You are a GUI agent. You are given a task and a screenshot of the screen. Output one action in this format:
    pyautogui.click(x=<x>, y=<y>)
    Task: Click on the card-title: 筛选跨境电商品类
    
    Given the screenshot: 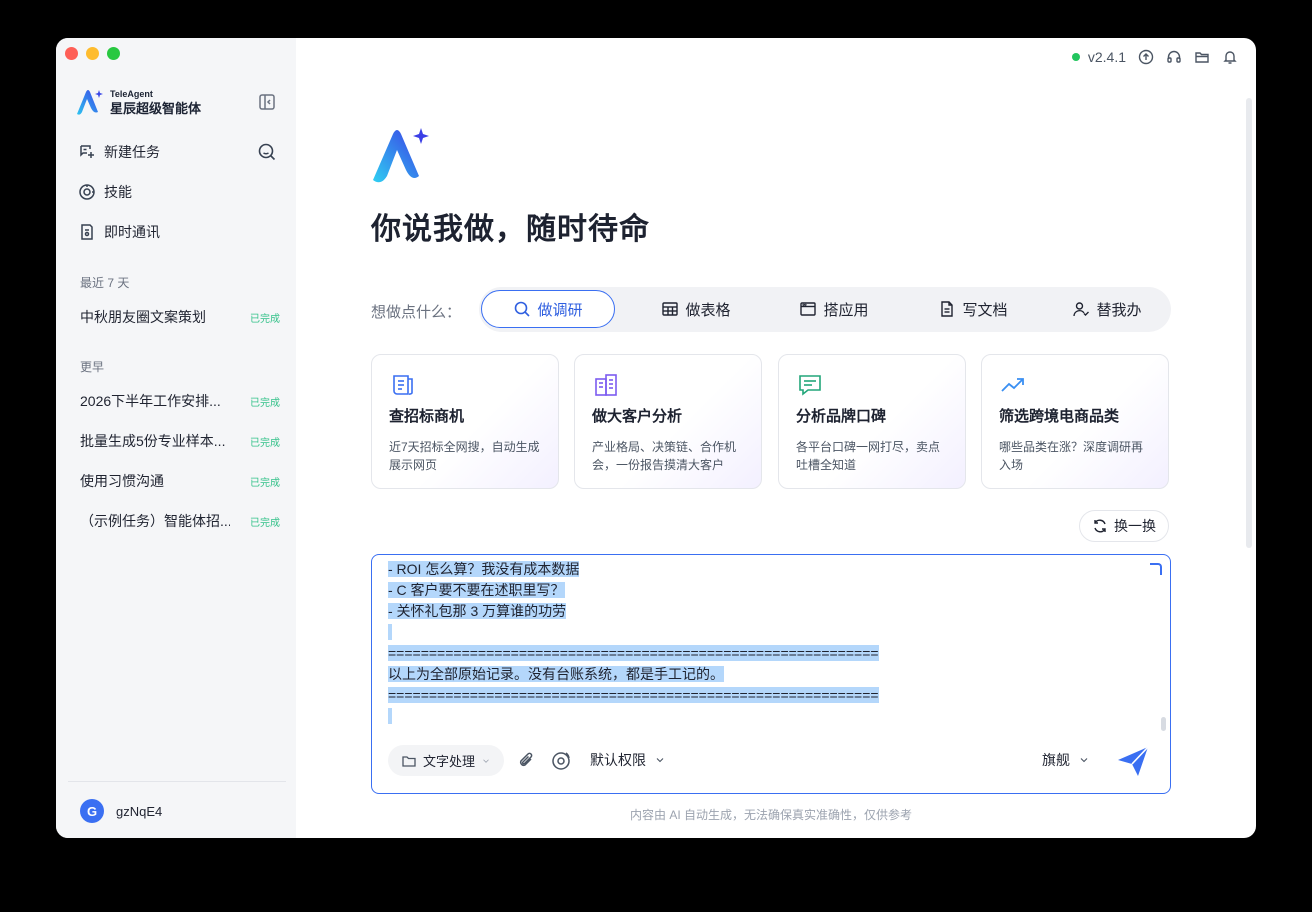 What is the action you would take?
    pyautogui.click(x=1059, y=416)
    